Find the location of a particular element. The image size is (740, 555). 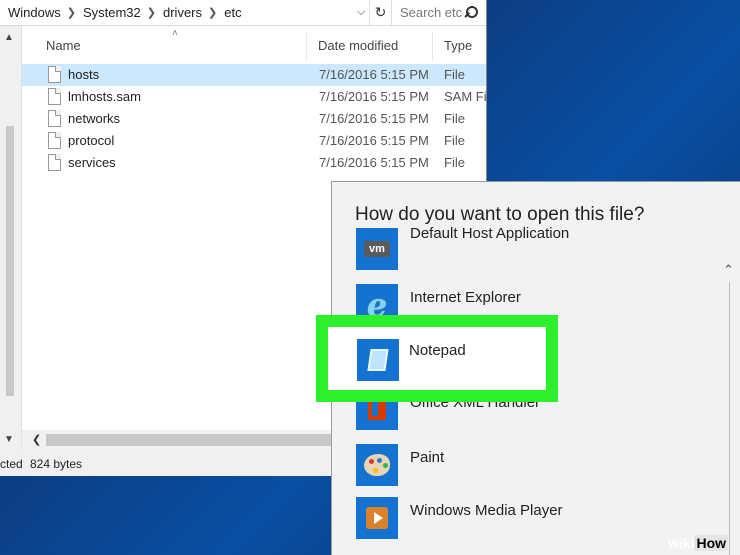

breadcrumb-drivers: drivers is located at coordinates (182, 12).